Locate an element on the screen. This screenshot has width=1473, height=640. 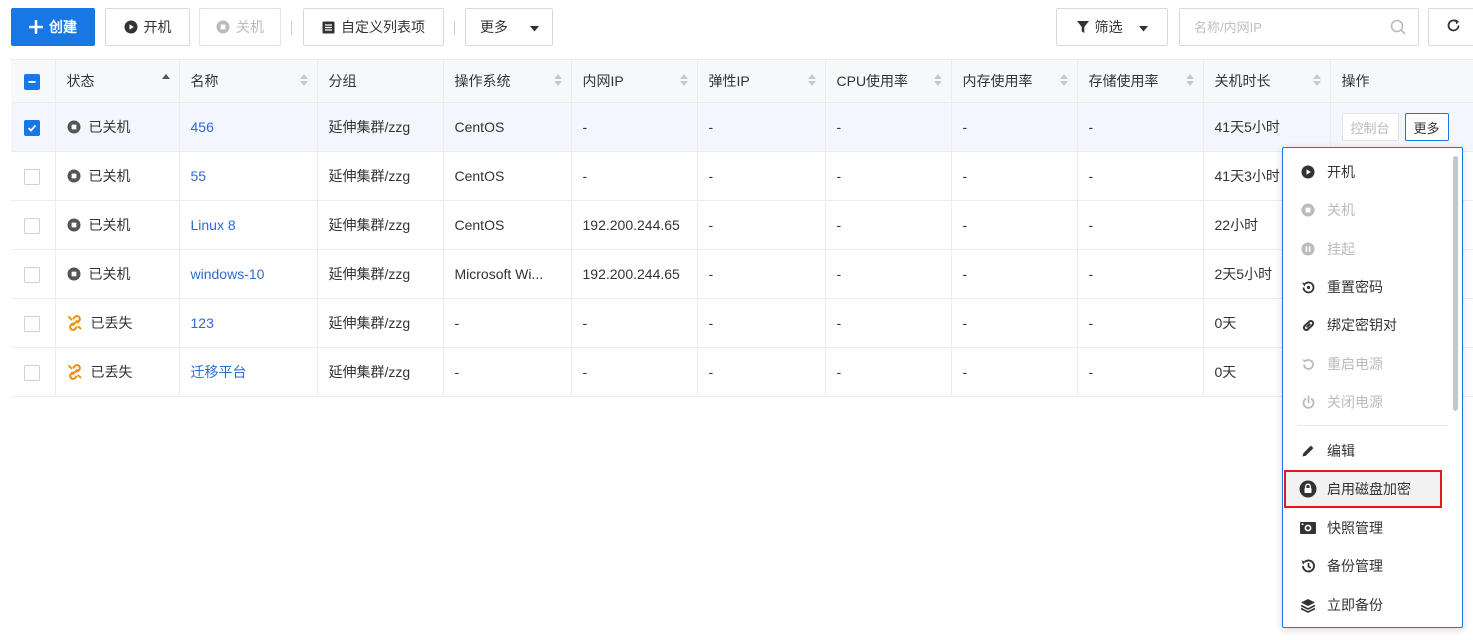
power-off-label: 关机 is located at coordinates (250, 27).